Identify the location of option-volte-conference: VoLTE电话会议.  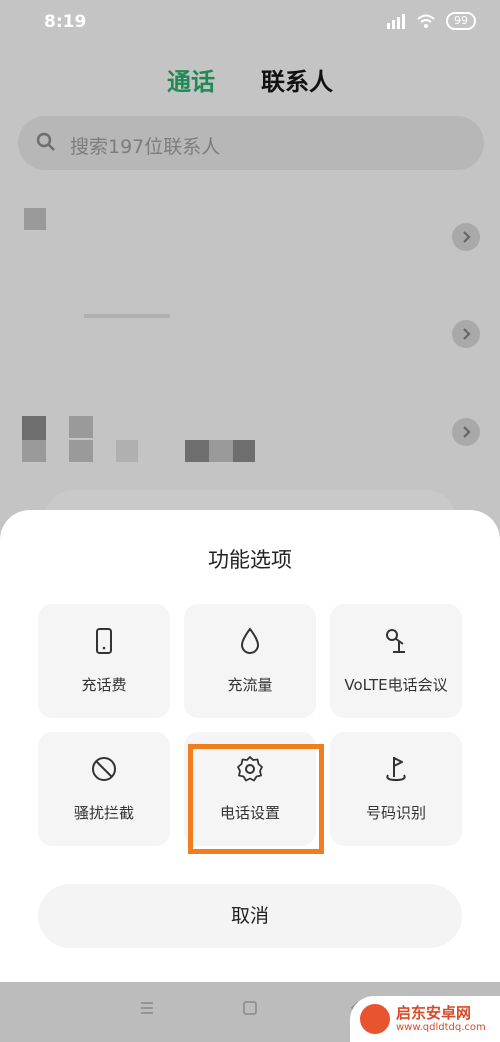
(396, 661).